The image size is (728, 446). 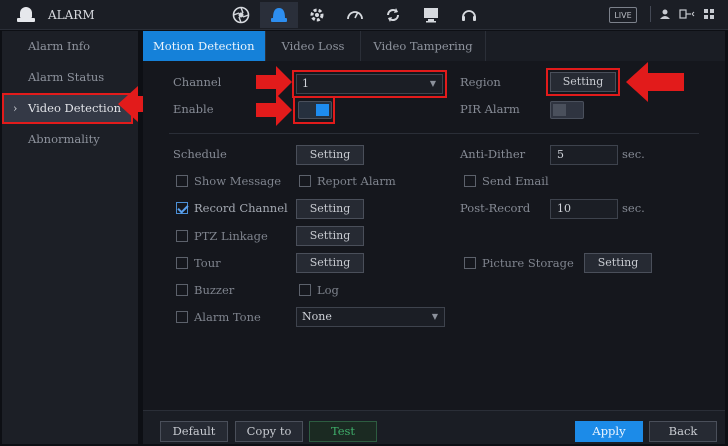 I want to click on alarm-tone-select: None ▼, so click(x=370, y=317).